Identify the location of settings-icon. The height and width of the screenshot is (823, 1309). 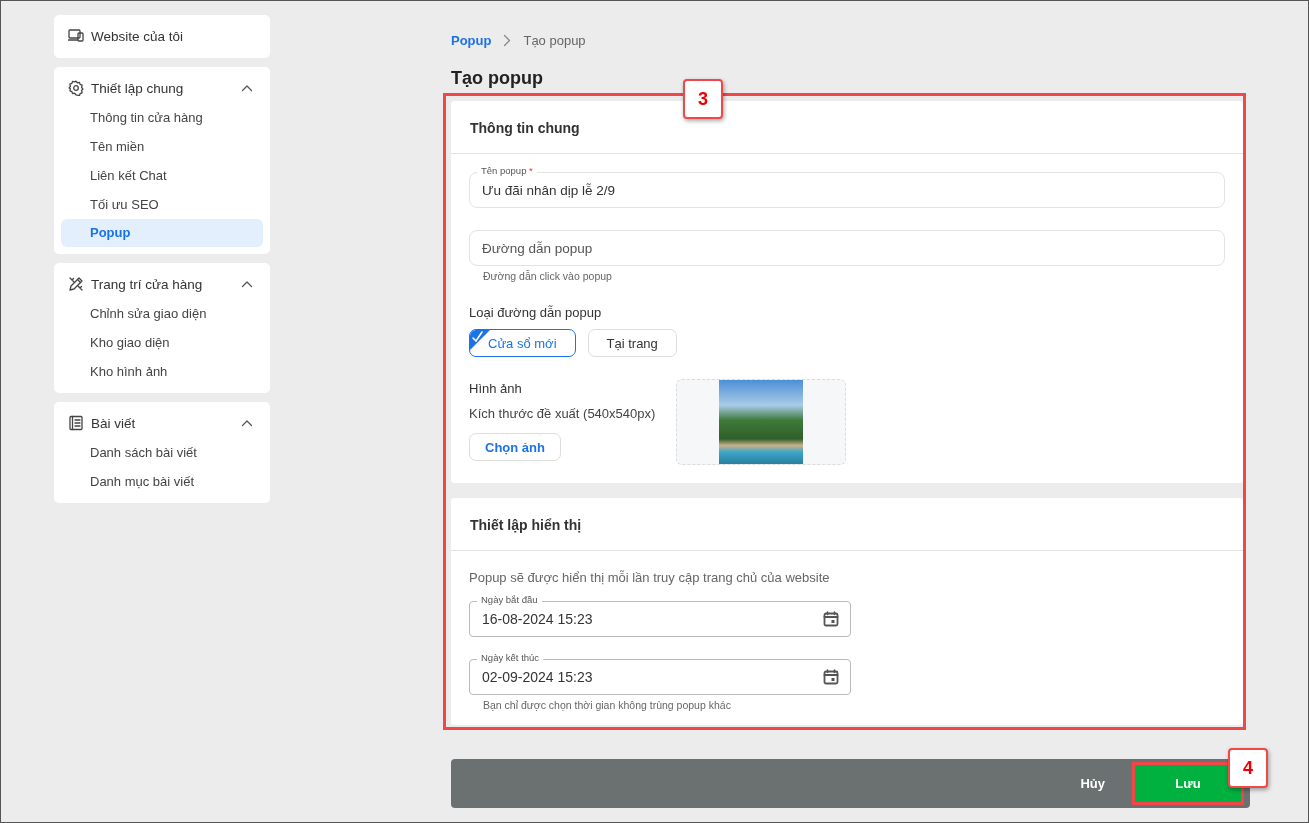
(76, 88).